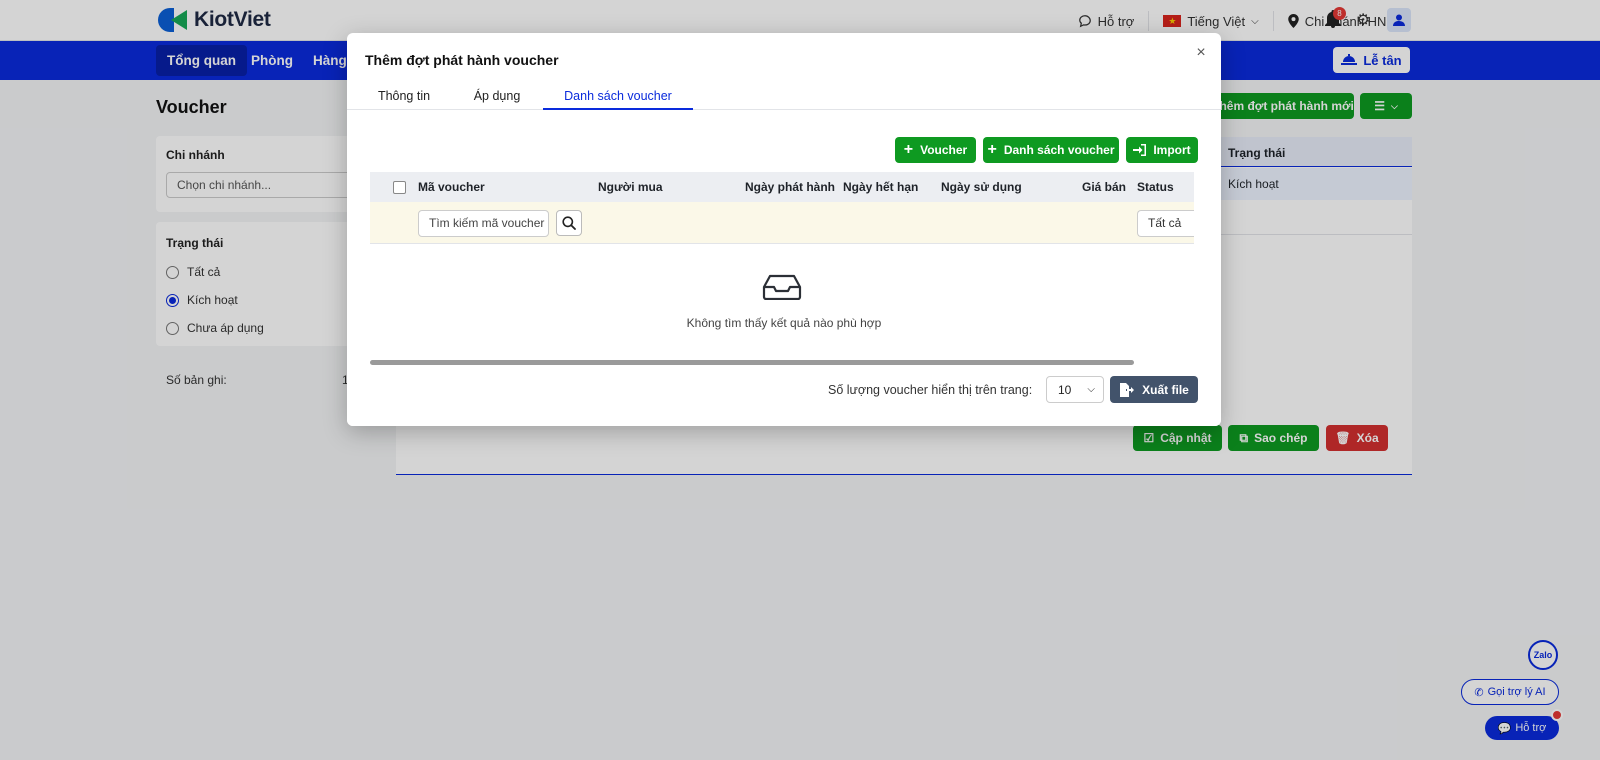 This screenshot has width=1600, height=760. I want to click on export-file-button: Xuất file, so click(1154, 389).